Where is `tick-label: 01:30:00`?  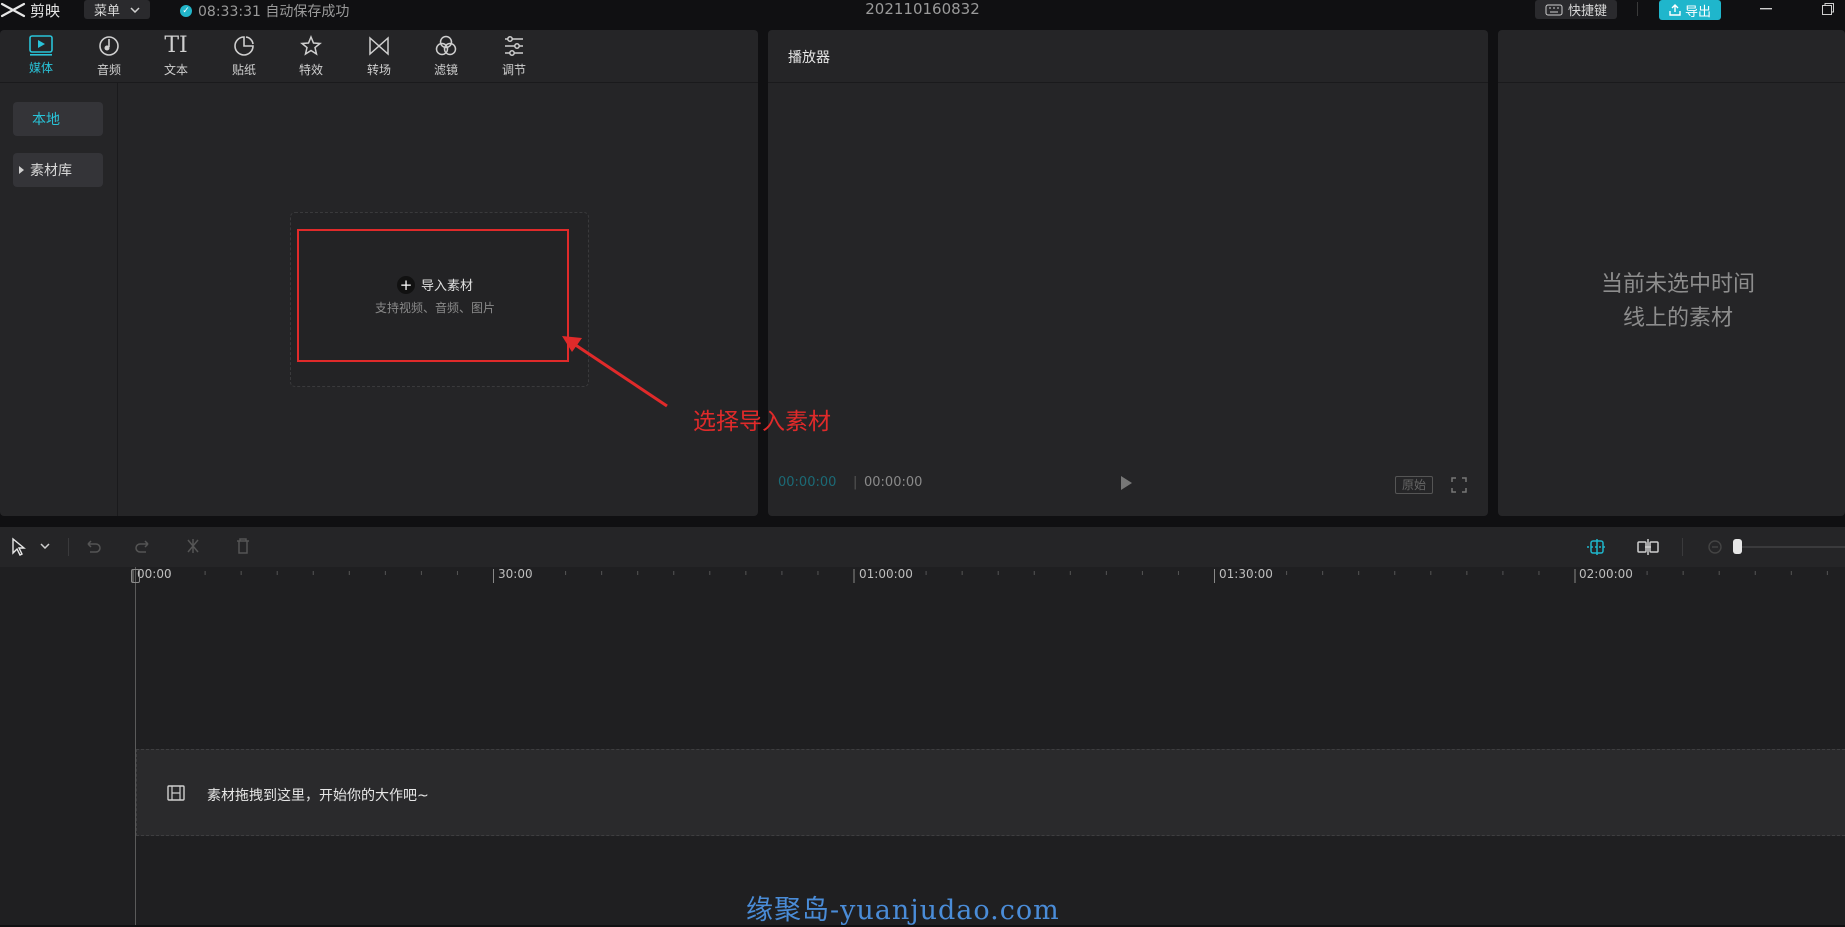 tick-label: 01:30:00 is located at coordinates (1246, 574).